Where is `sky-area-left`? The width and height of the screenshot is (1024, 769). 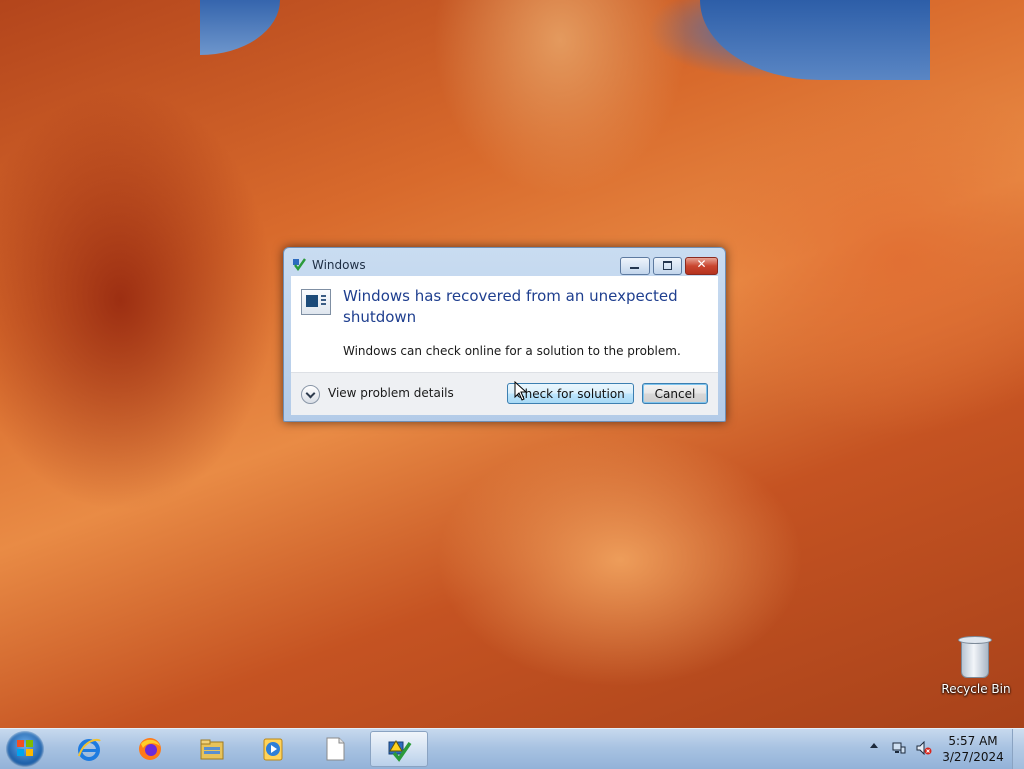
sky-area-left is located at coordinates (240, 27).